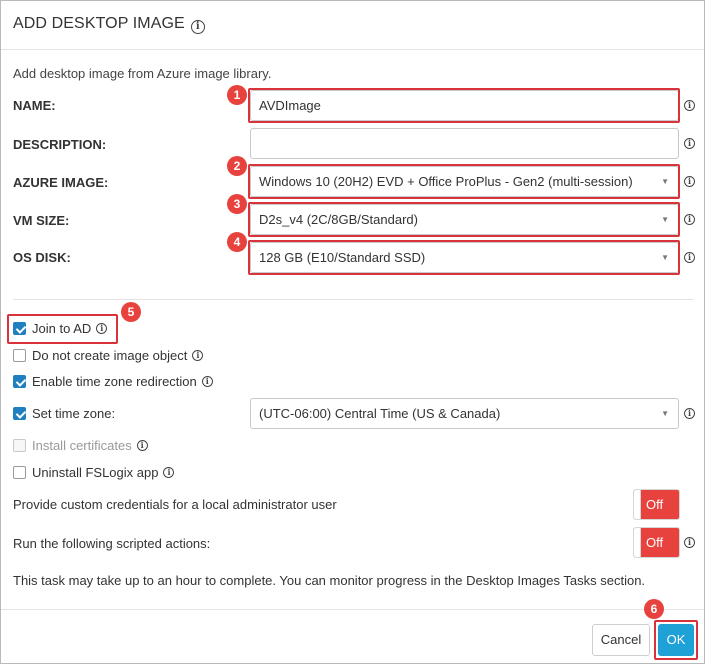 This screenshot has width=705, height=664. Describe the element at coordinates (290, 105) in the screenshot. I see `name-value: AVDImage` at that location.